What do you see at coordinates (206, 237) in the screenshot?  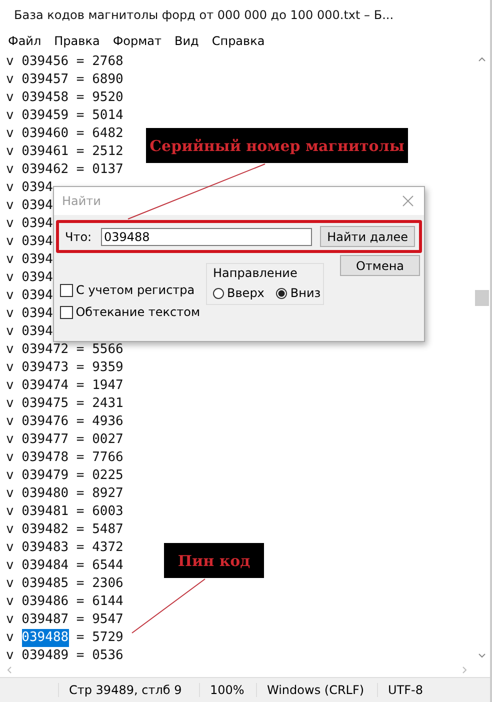 I see `search-field: 039488` at bounding box center [206, 237].